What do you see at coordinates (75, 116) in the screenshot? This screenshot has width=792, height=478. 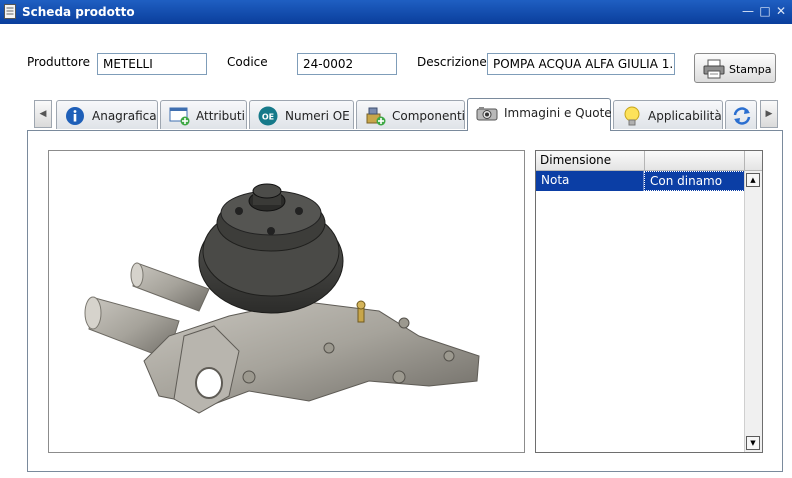 I see `info-icon` at bounding box center [75, 116].